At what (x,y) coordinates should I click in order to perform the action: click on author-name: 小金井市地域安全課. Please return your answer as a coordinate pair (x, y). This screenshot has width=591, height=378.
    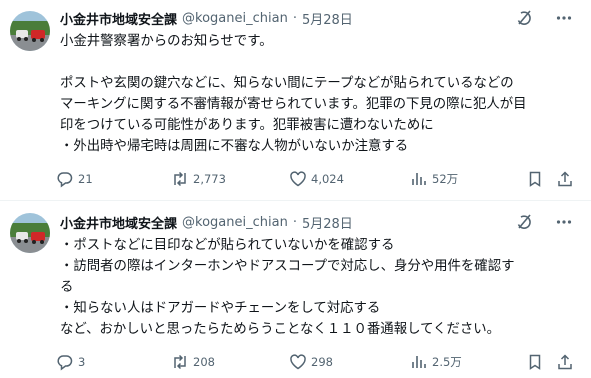
    Looking at the image, I should click on (118, 222).